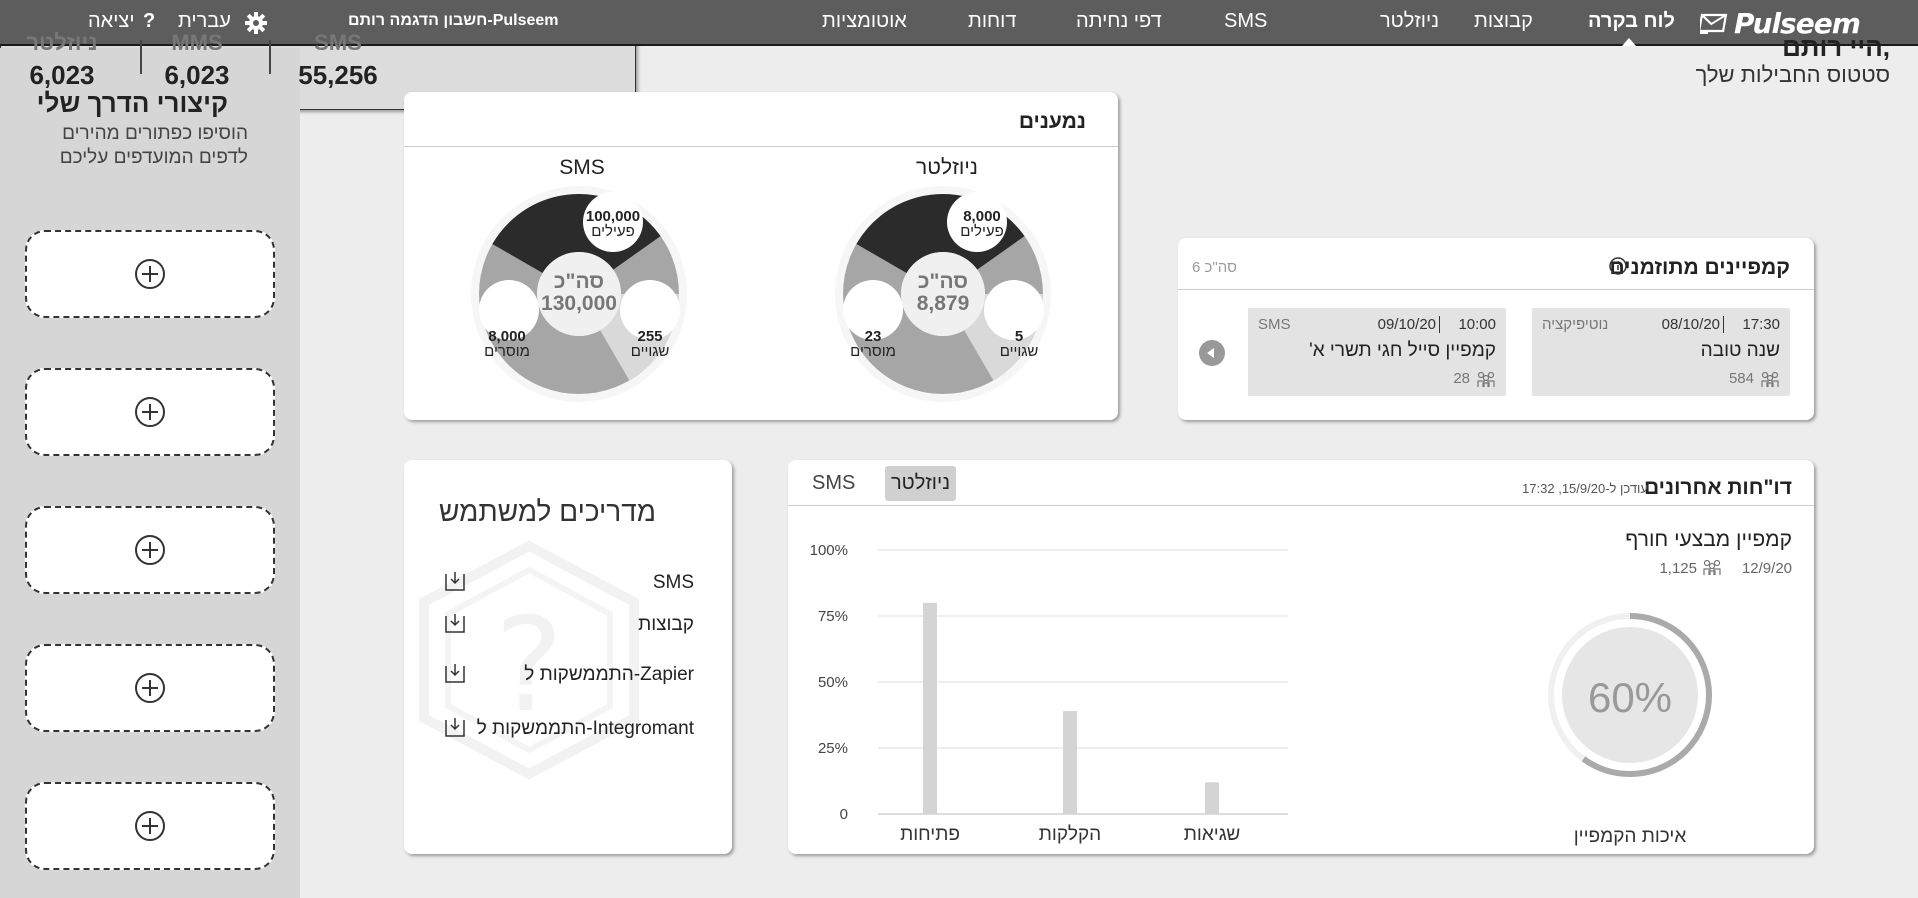 This screenshot has width=1918, height=898. What do you see at coordinates (1245, 21) in the screenshot?
I see `nav-sms: SMS` at bounding box center [1245, 21].